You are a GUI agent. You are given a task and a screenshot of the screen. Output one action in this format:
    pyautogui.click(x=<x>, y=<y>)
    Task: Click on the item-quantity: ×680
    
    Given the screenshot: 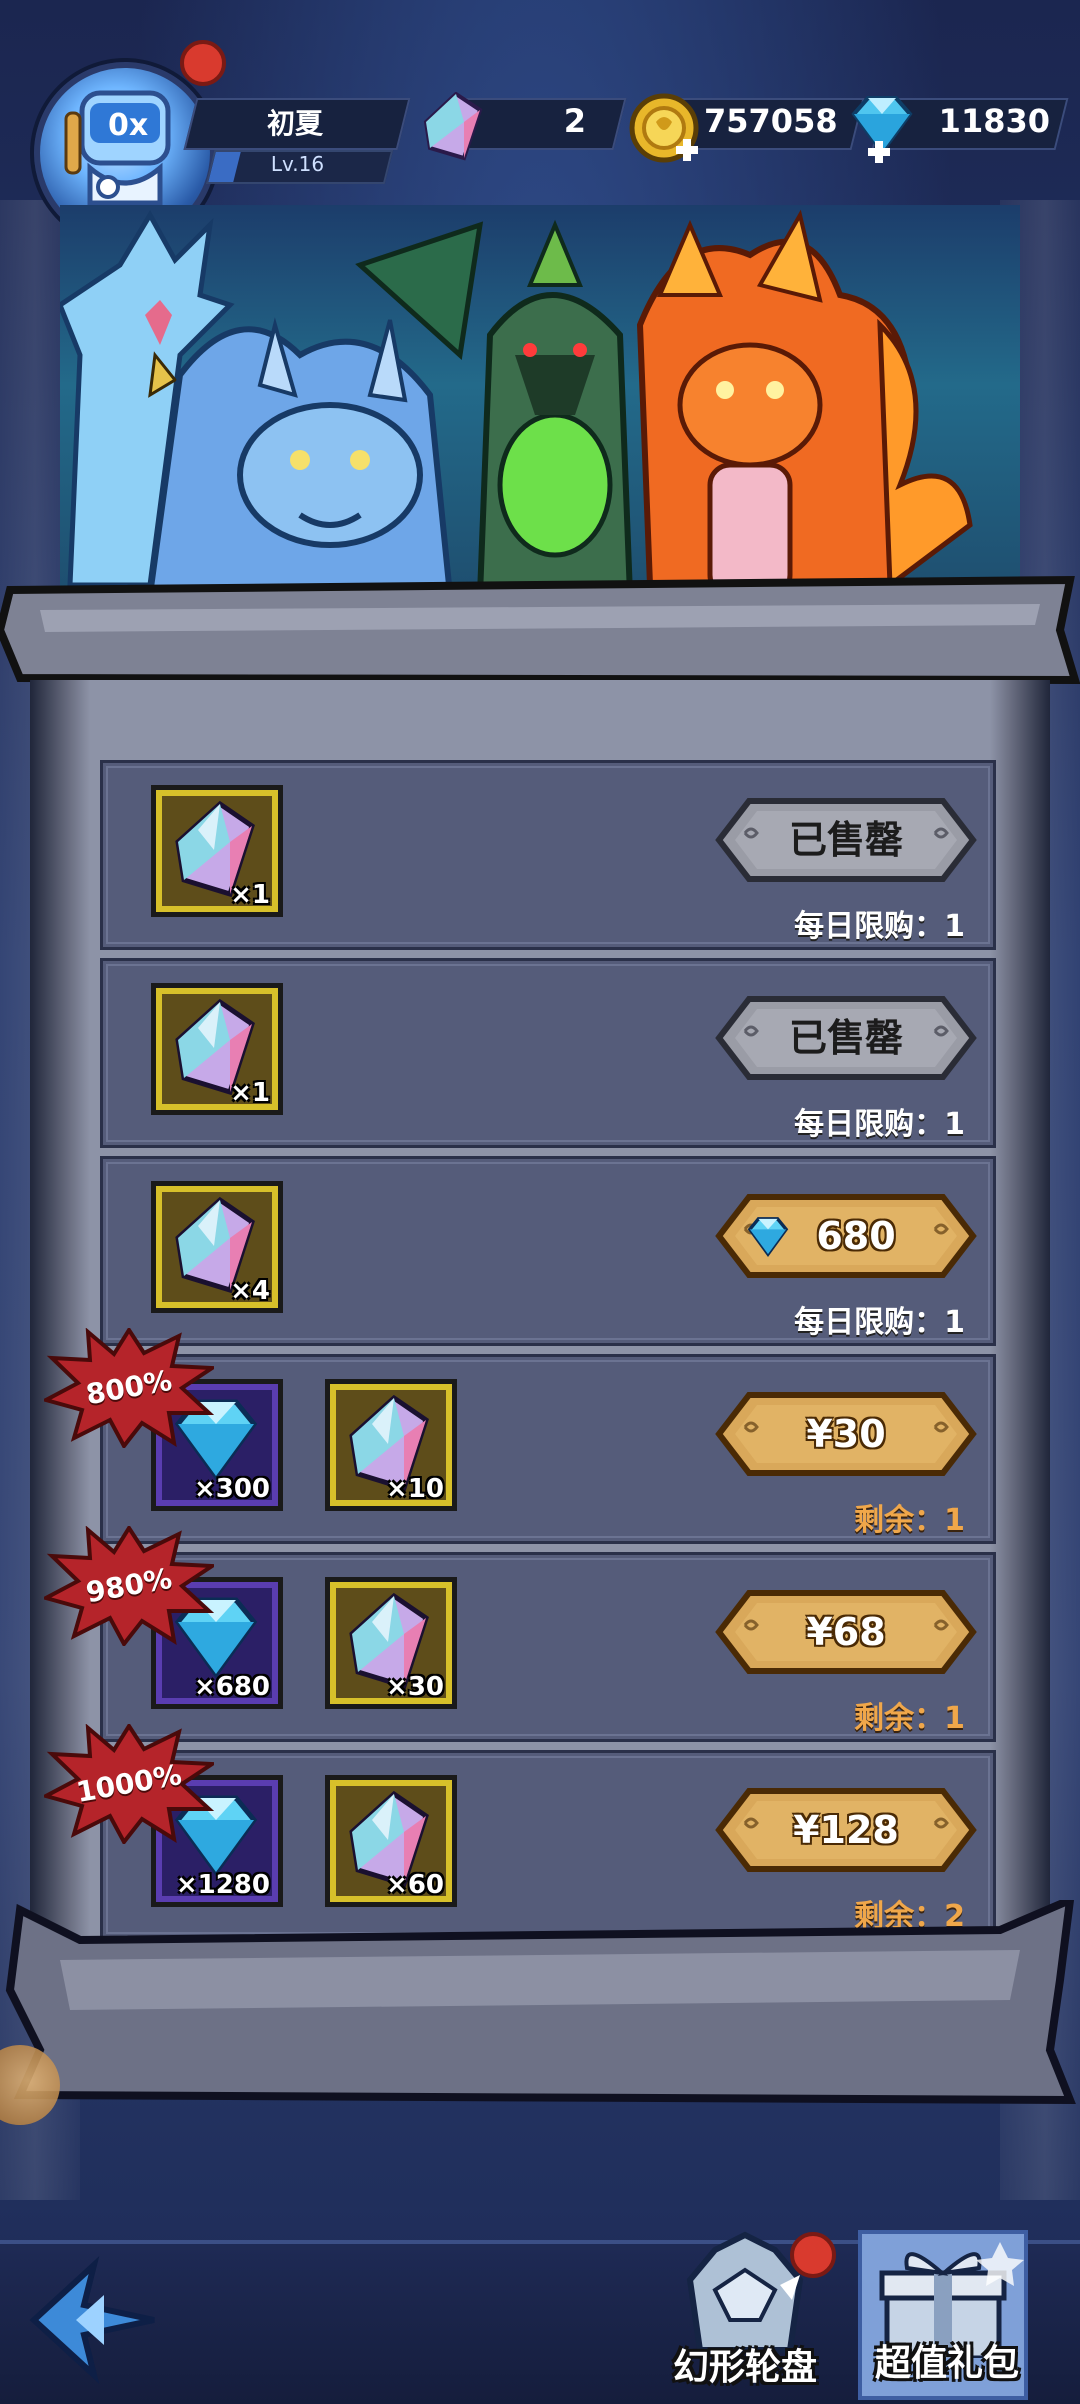 What is the action you would take?
    pyautogui.click(x=231, y=1687)
    